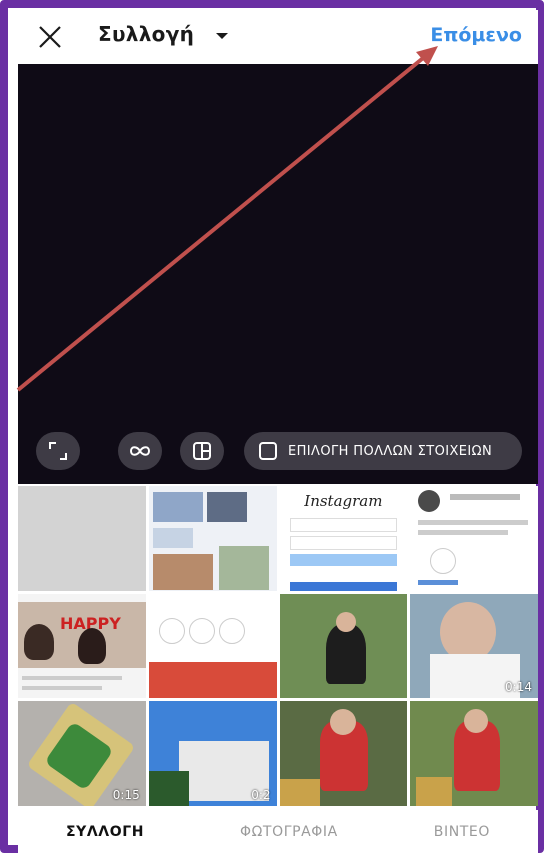  Describe the element at coordinates (518, 687) in the screenshot. I see `video-duration: 0:14` at that location.